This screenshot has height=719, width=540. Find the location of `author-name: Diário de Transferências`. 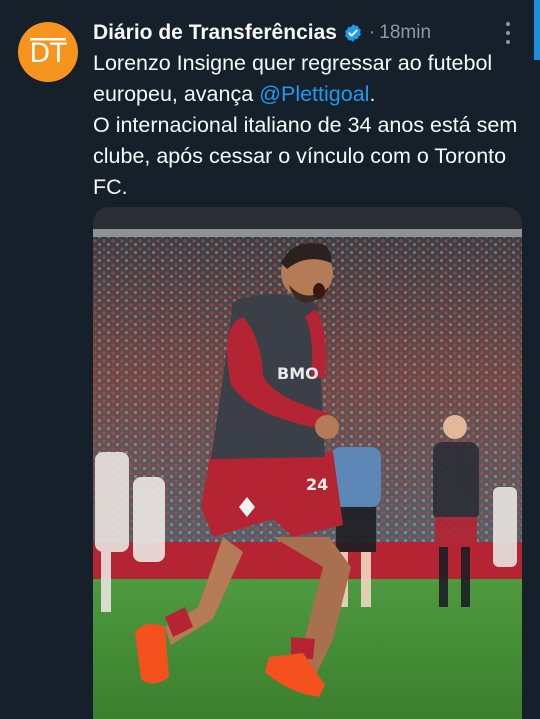

author-name: Diário de Transferências is located at coordinates (215, 33).